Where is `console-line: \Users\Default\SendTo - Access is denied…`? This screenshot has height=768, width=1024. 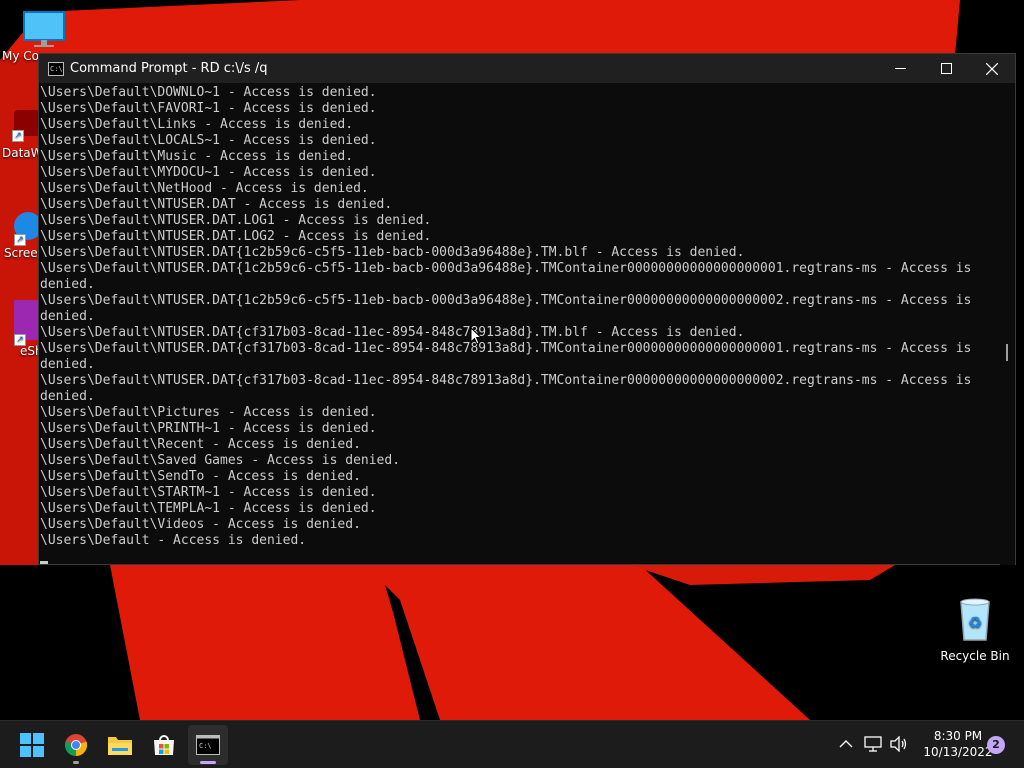
console-line: \Users\Default\SendTo - Access is denied… is located at coordinates (200, 476).